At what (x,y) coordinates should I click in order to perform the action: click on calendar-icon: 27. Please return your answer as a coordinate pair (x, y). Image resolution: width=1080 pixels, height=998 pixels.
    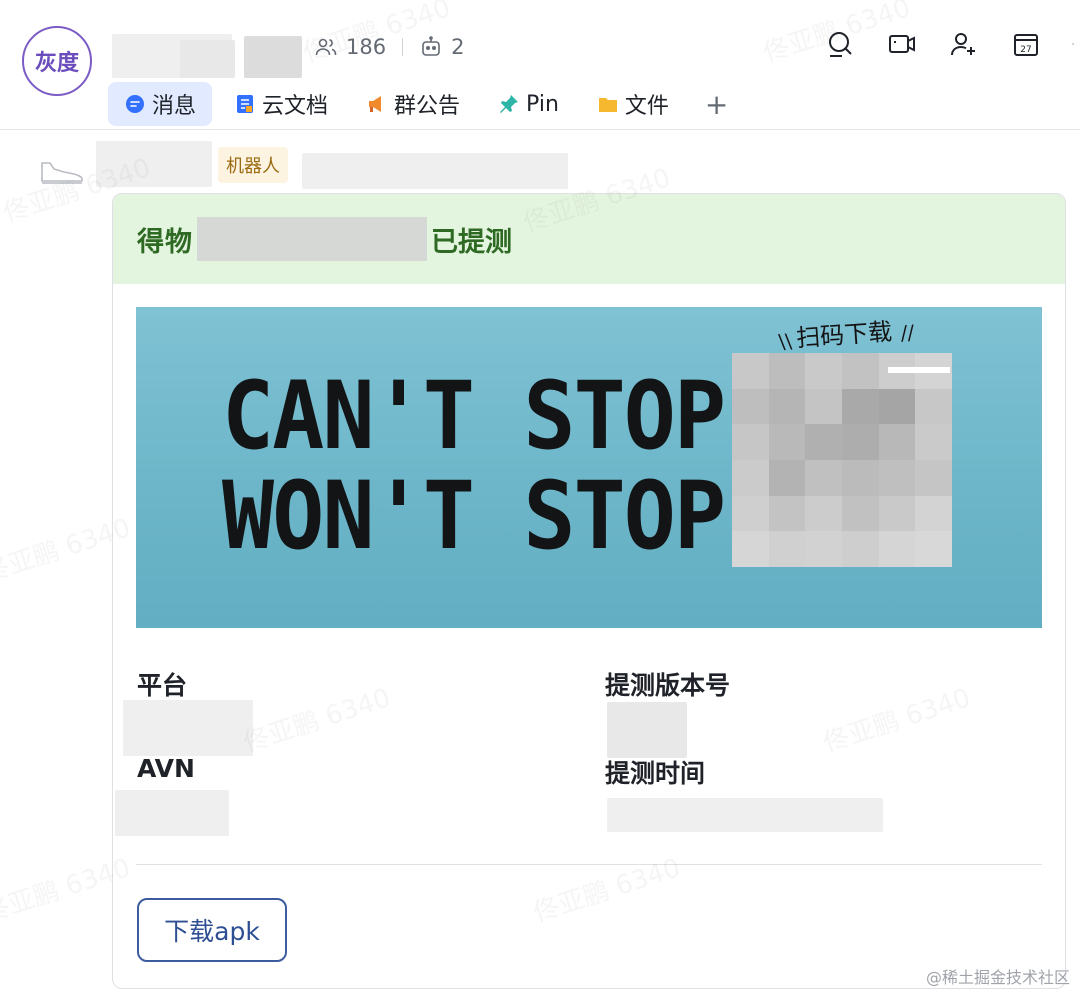
    Looking at the image, I should click on (1026, 44).